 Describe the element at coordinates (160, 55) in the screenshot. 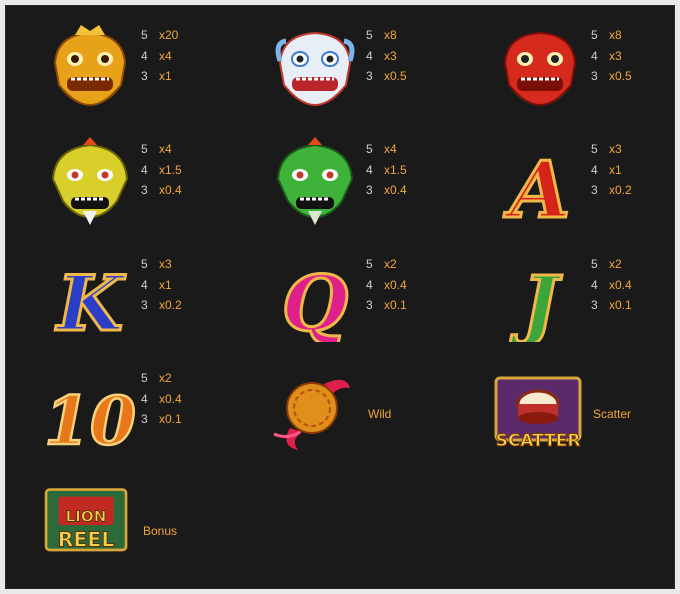

I see `gold-lion-pays: 5 x20 4 x4 3 x1` at that location.